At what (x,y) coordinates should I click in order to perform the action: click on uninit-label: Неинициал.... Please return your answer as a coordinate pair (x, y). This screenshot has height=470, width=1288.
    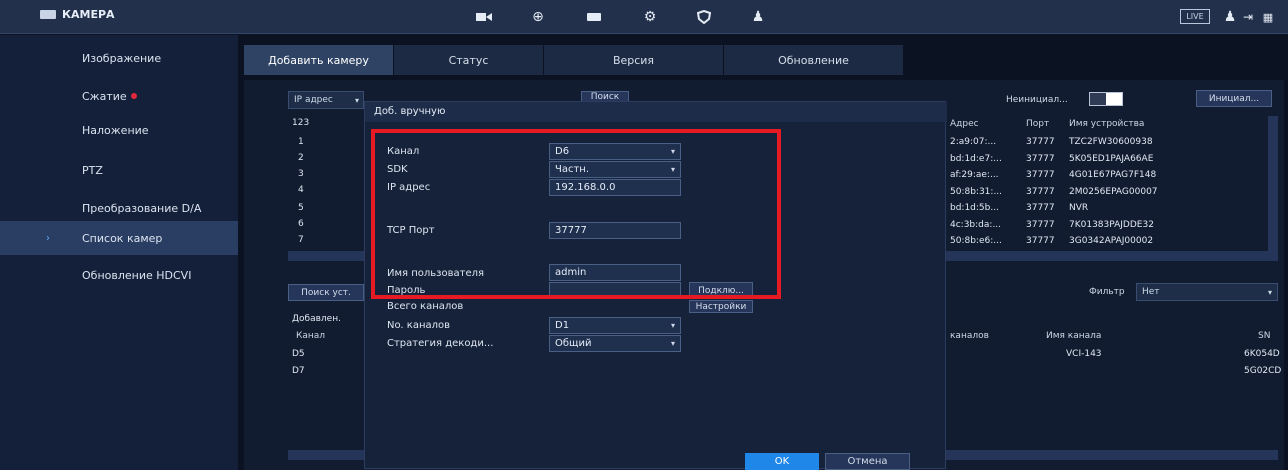
    Looking at the image, I should click on (1037, 100).